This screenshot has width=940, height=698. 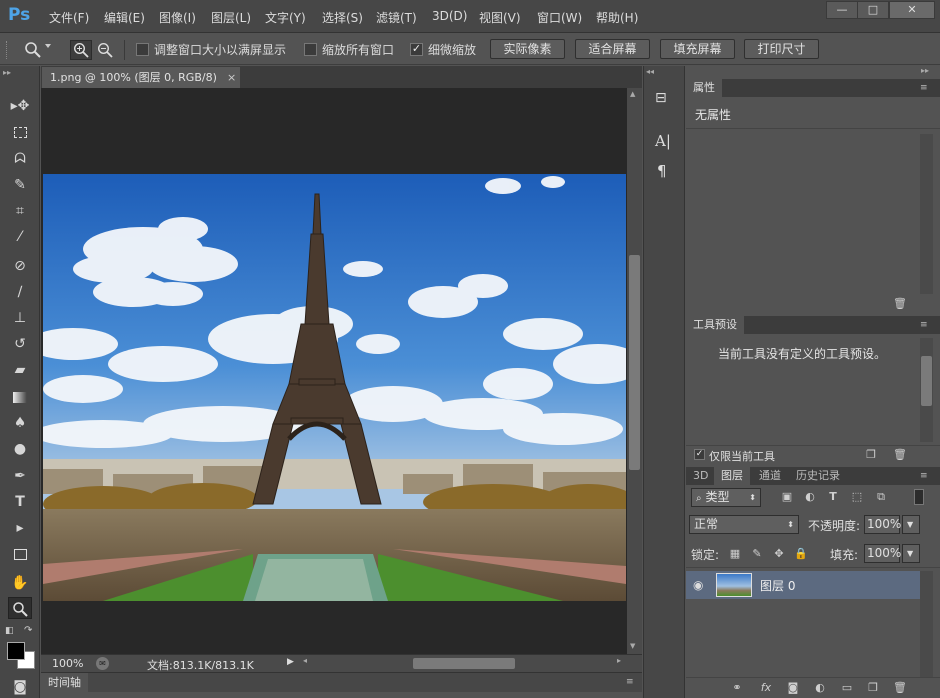 What do you see at coordinates (20, 502) in the screenshot?
I see `type-tool-icon: T` at bounding box center [20, 502].